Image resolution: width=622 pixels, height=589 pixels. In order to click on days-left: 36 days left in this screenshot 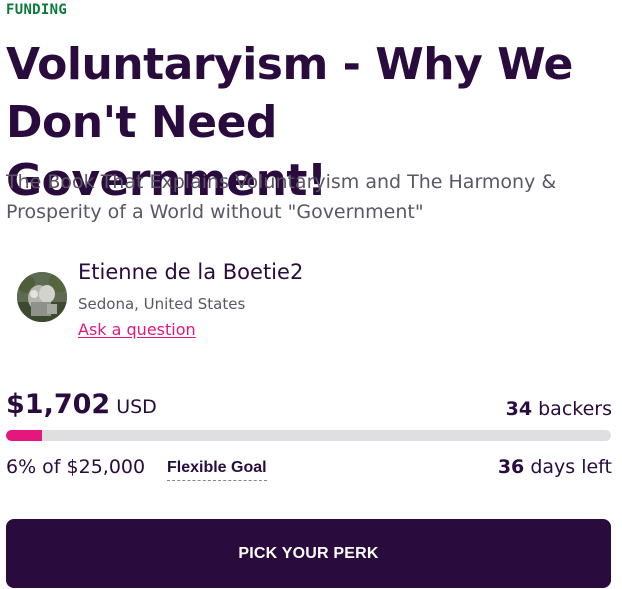, I will do `click(555, 467)`.